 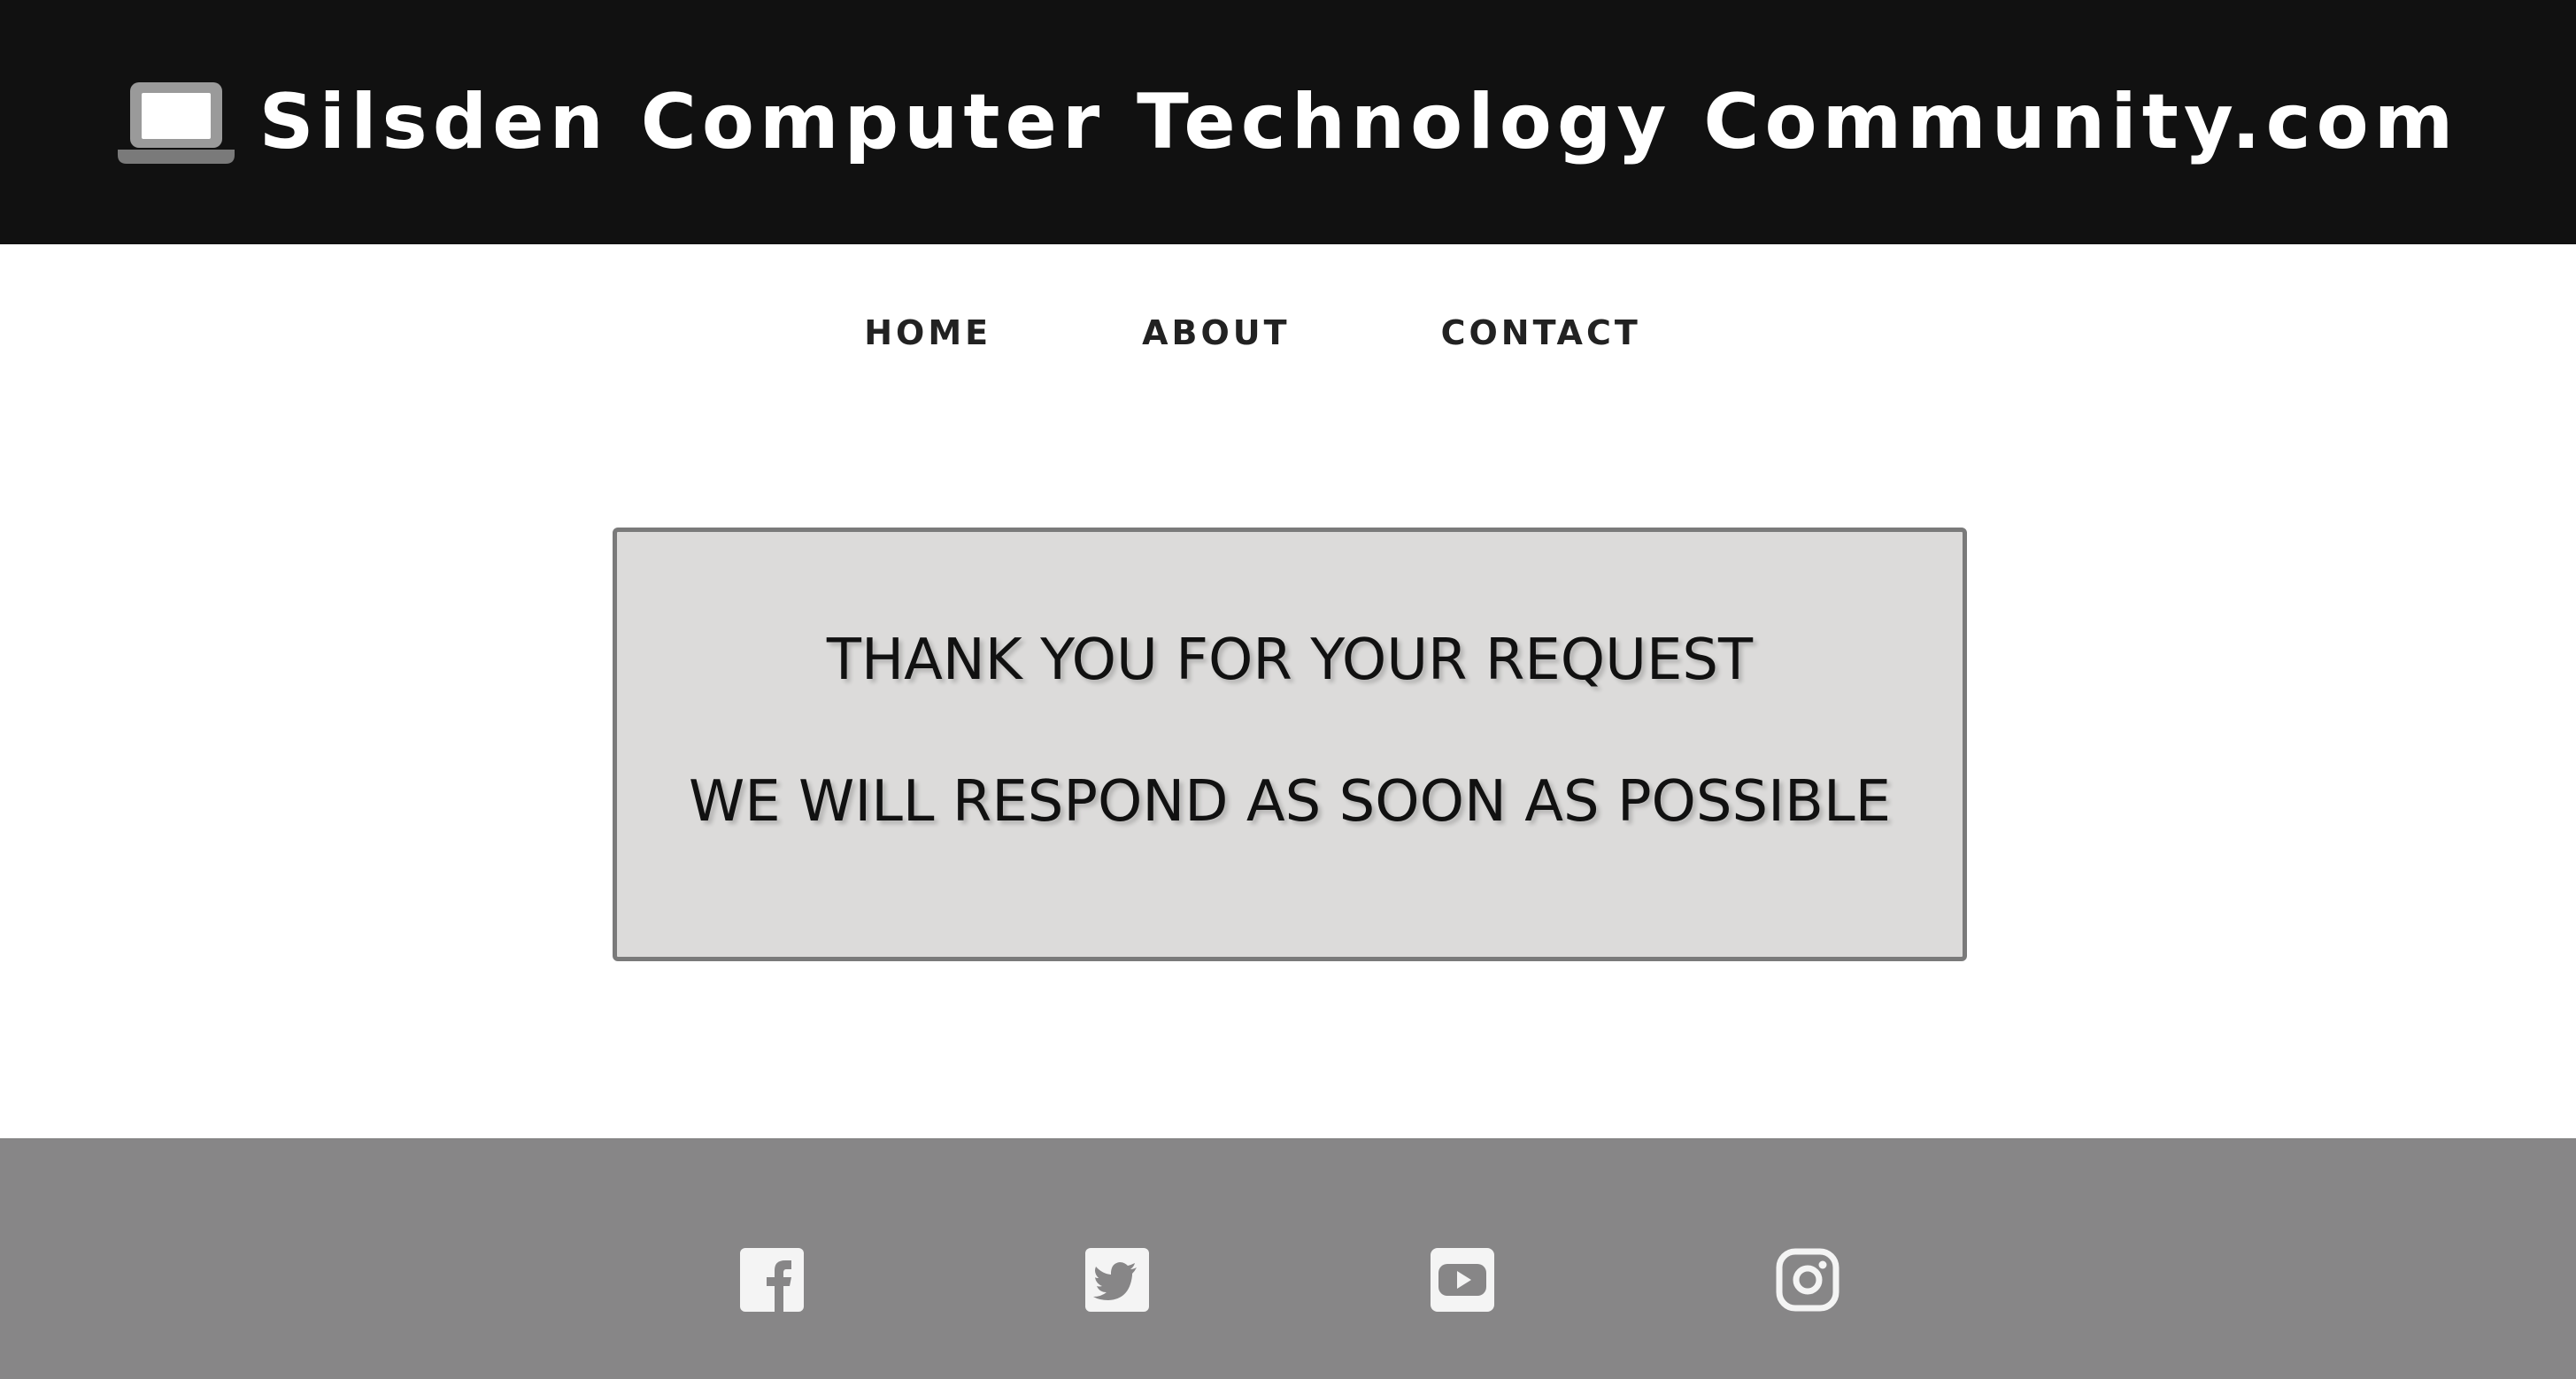 I want to click on facebook-icon, so click(x=772, y=1280).